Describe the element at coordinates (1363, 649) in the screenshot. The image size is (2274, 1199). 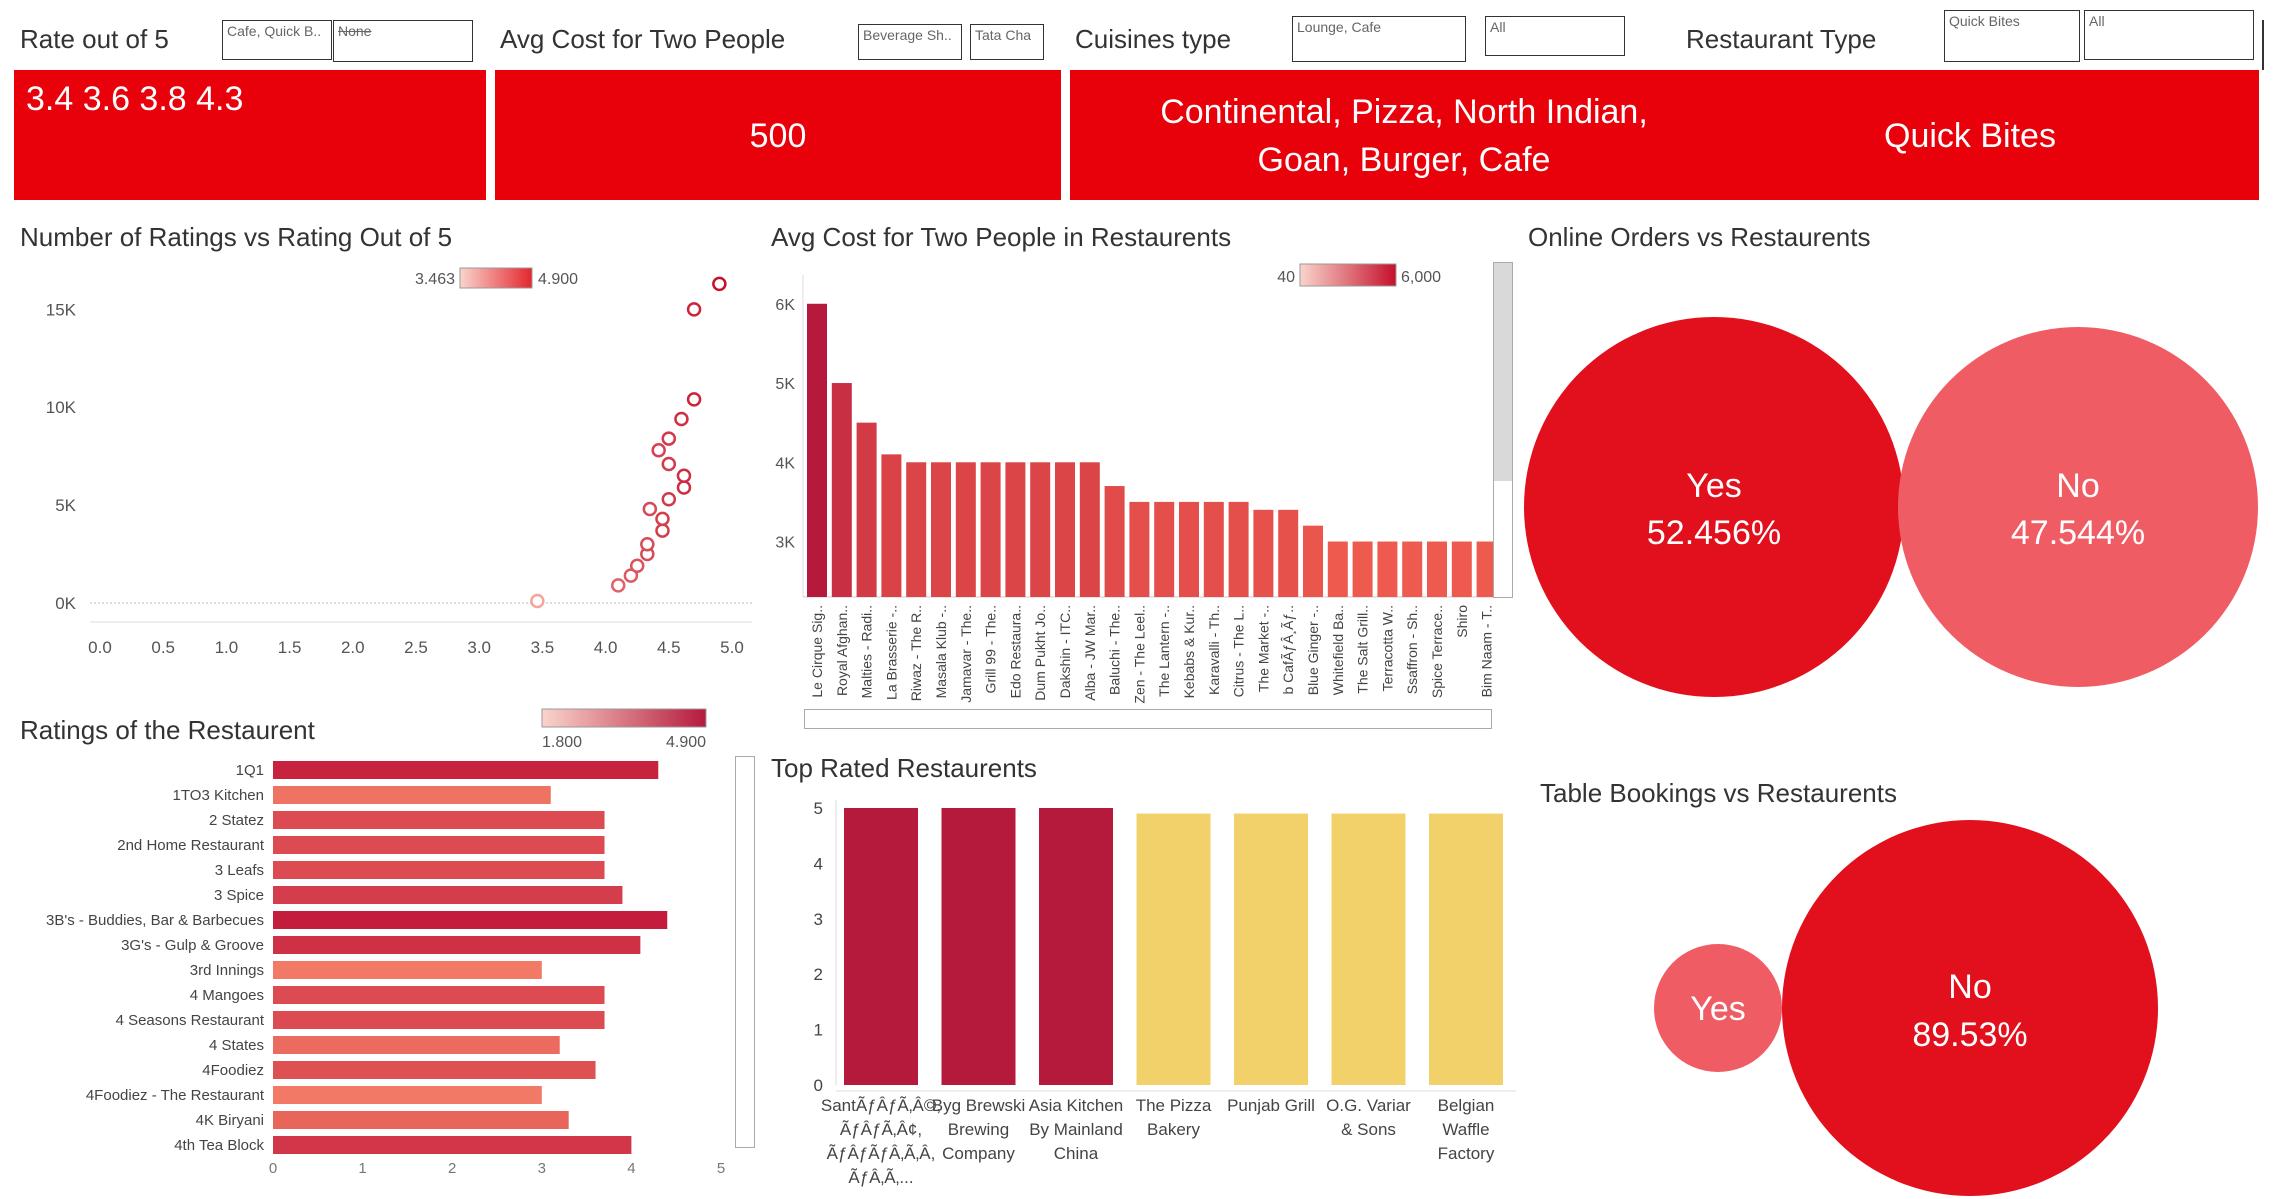
I see `cost-bar-label: The Salt Grill..` at that location.